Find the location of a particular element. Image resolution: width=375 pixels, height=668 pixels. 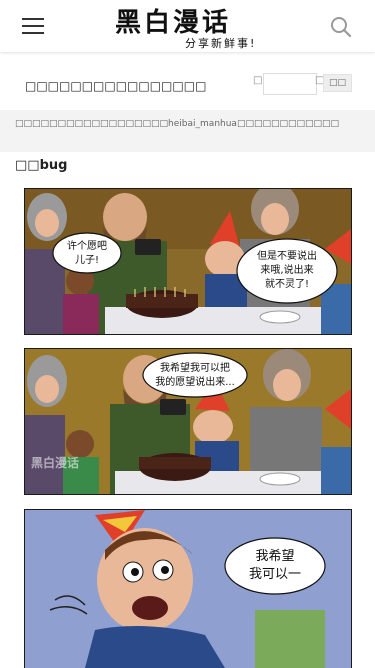

watermark-text: 黑白漫话 is located at coordinates (55, 462).